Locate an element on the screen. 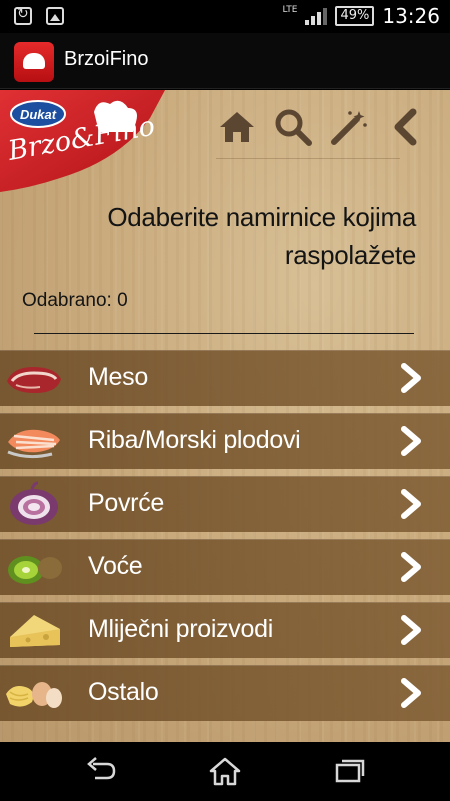  back-icon is located at coordinates (100, 771).